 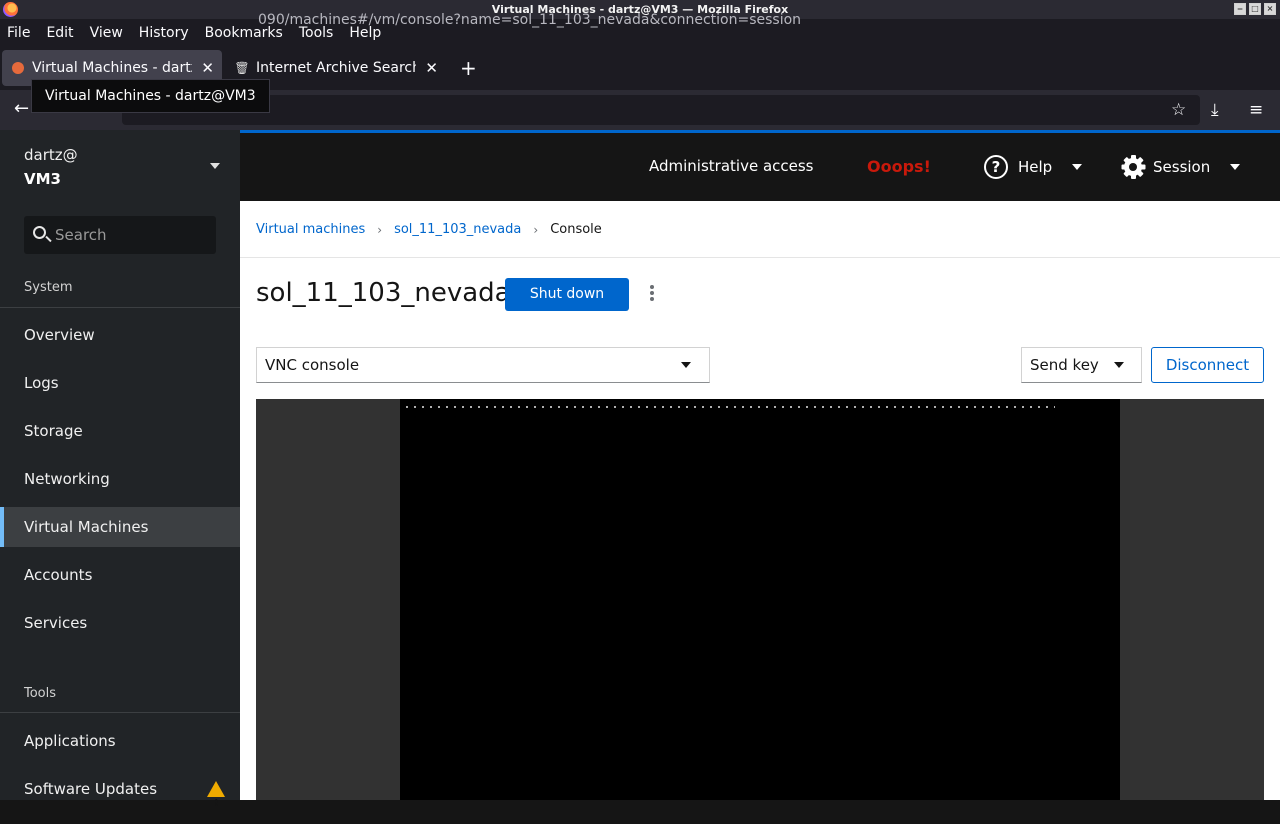 I want to click on new-tab-icon: +, so click(x=468, y=68).